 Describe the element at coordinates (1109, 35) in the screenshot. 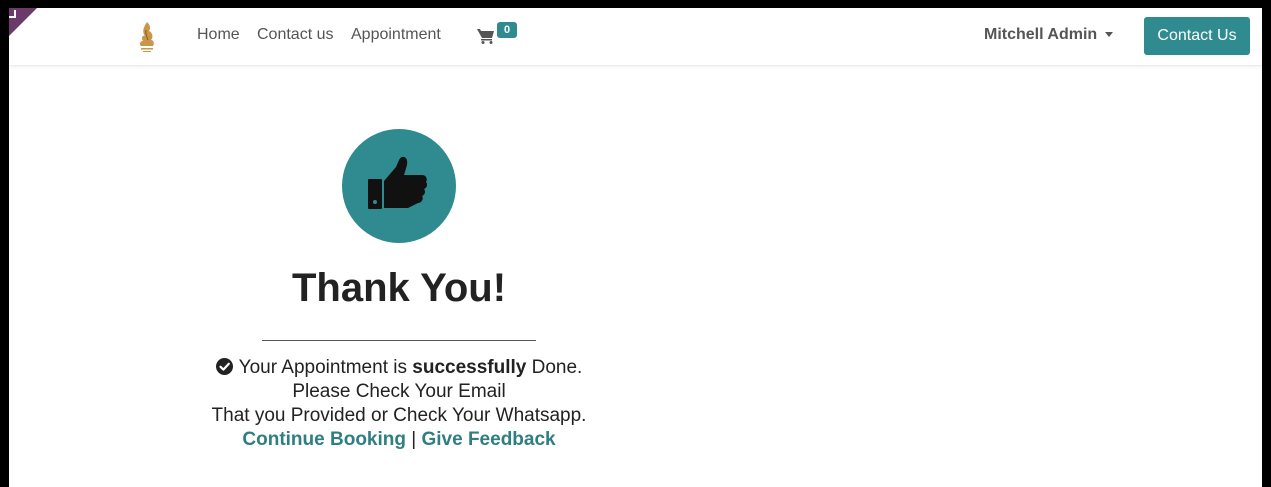

I see `caret-down-icon` at that location.